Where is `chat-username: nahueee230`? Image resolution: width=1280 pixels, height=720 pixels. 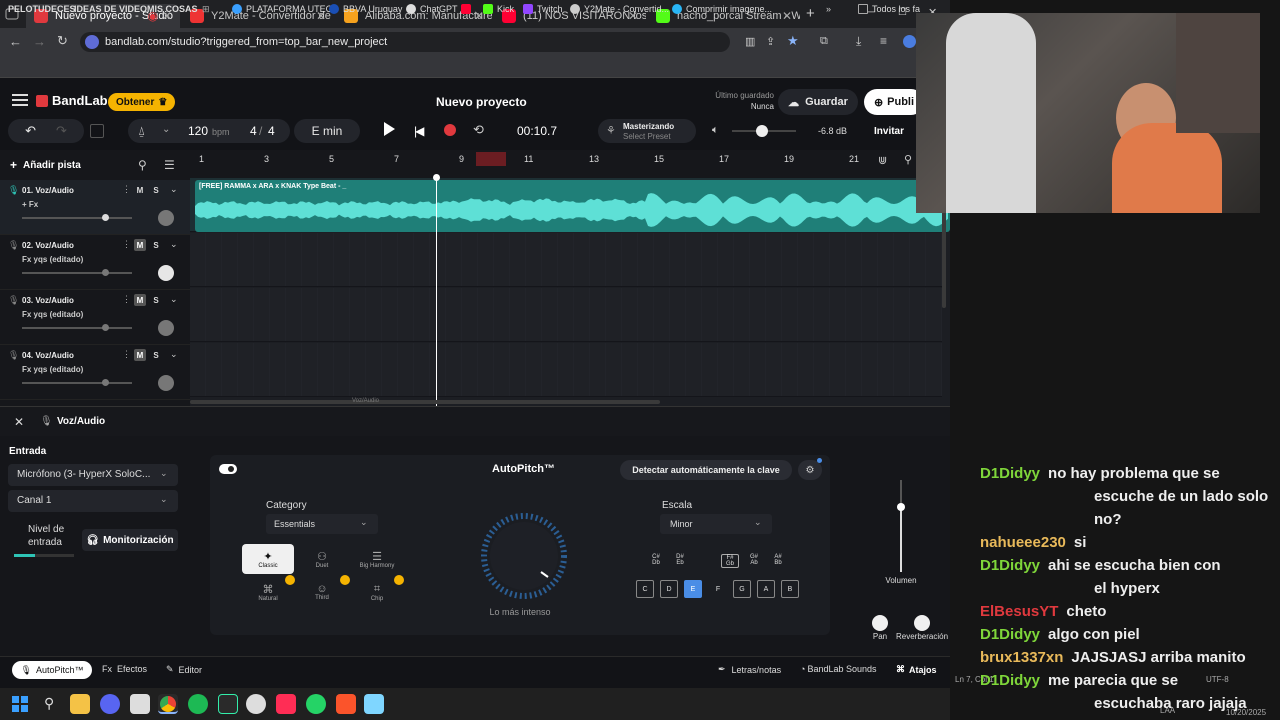
chat-username: nahueee230 is located at coordinates (1023, 542).